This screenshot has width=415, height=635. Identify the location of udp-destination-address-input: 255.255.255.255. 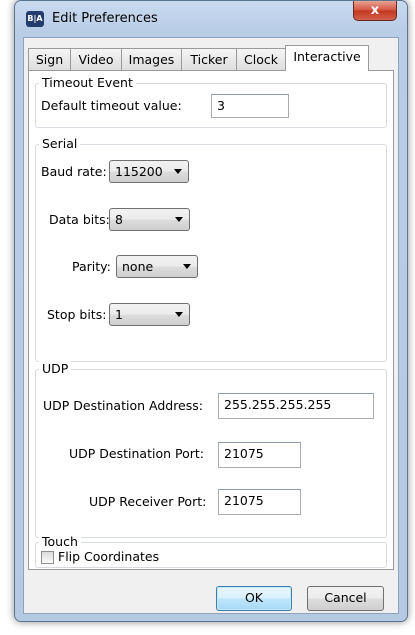
(296, 406).